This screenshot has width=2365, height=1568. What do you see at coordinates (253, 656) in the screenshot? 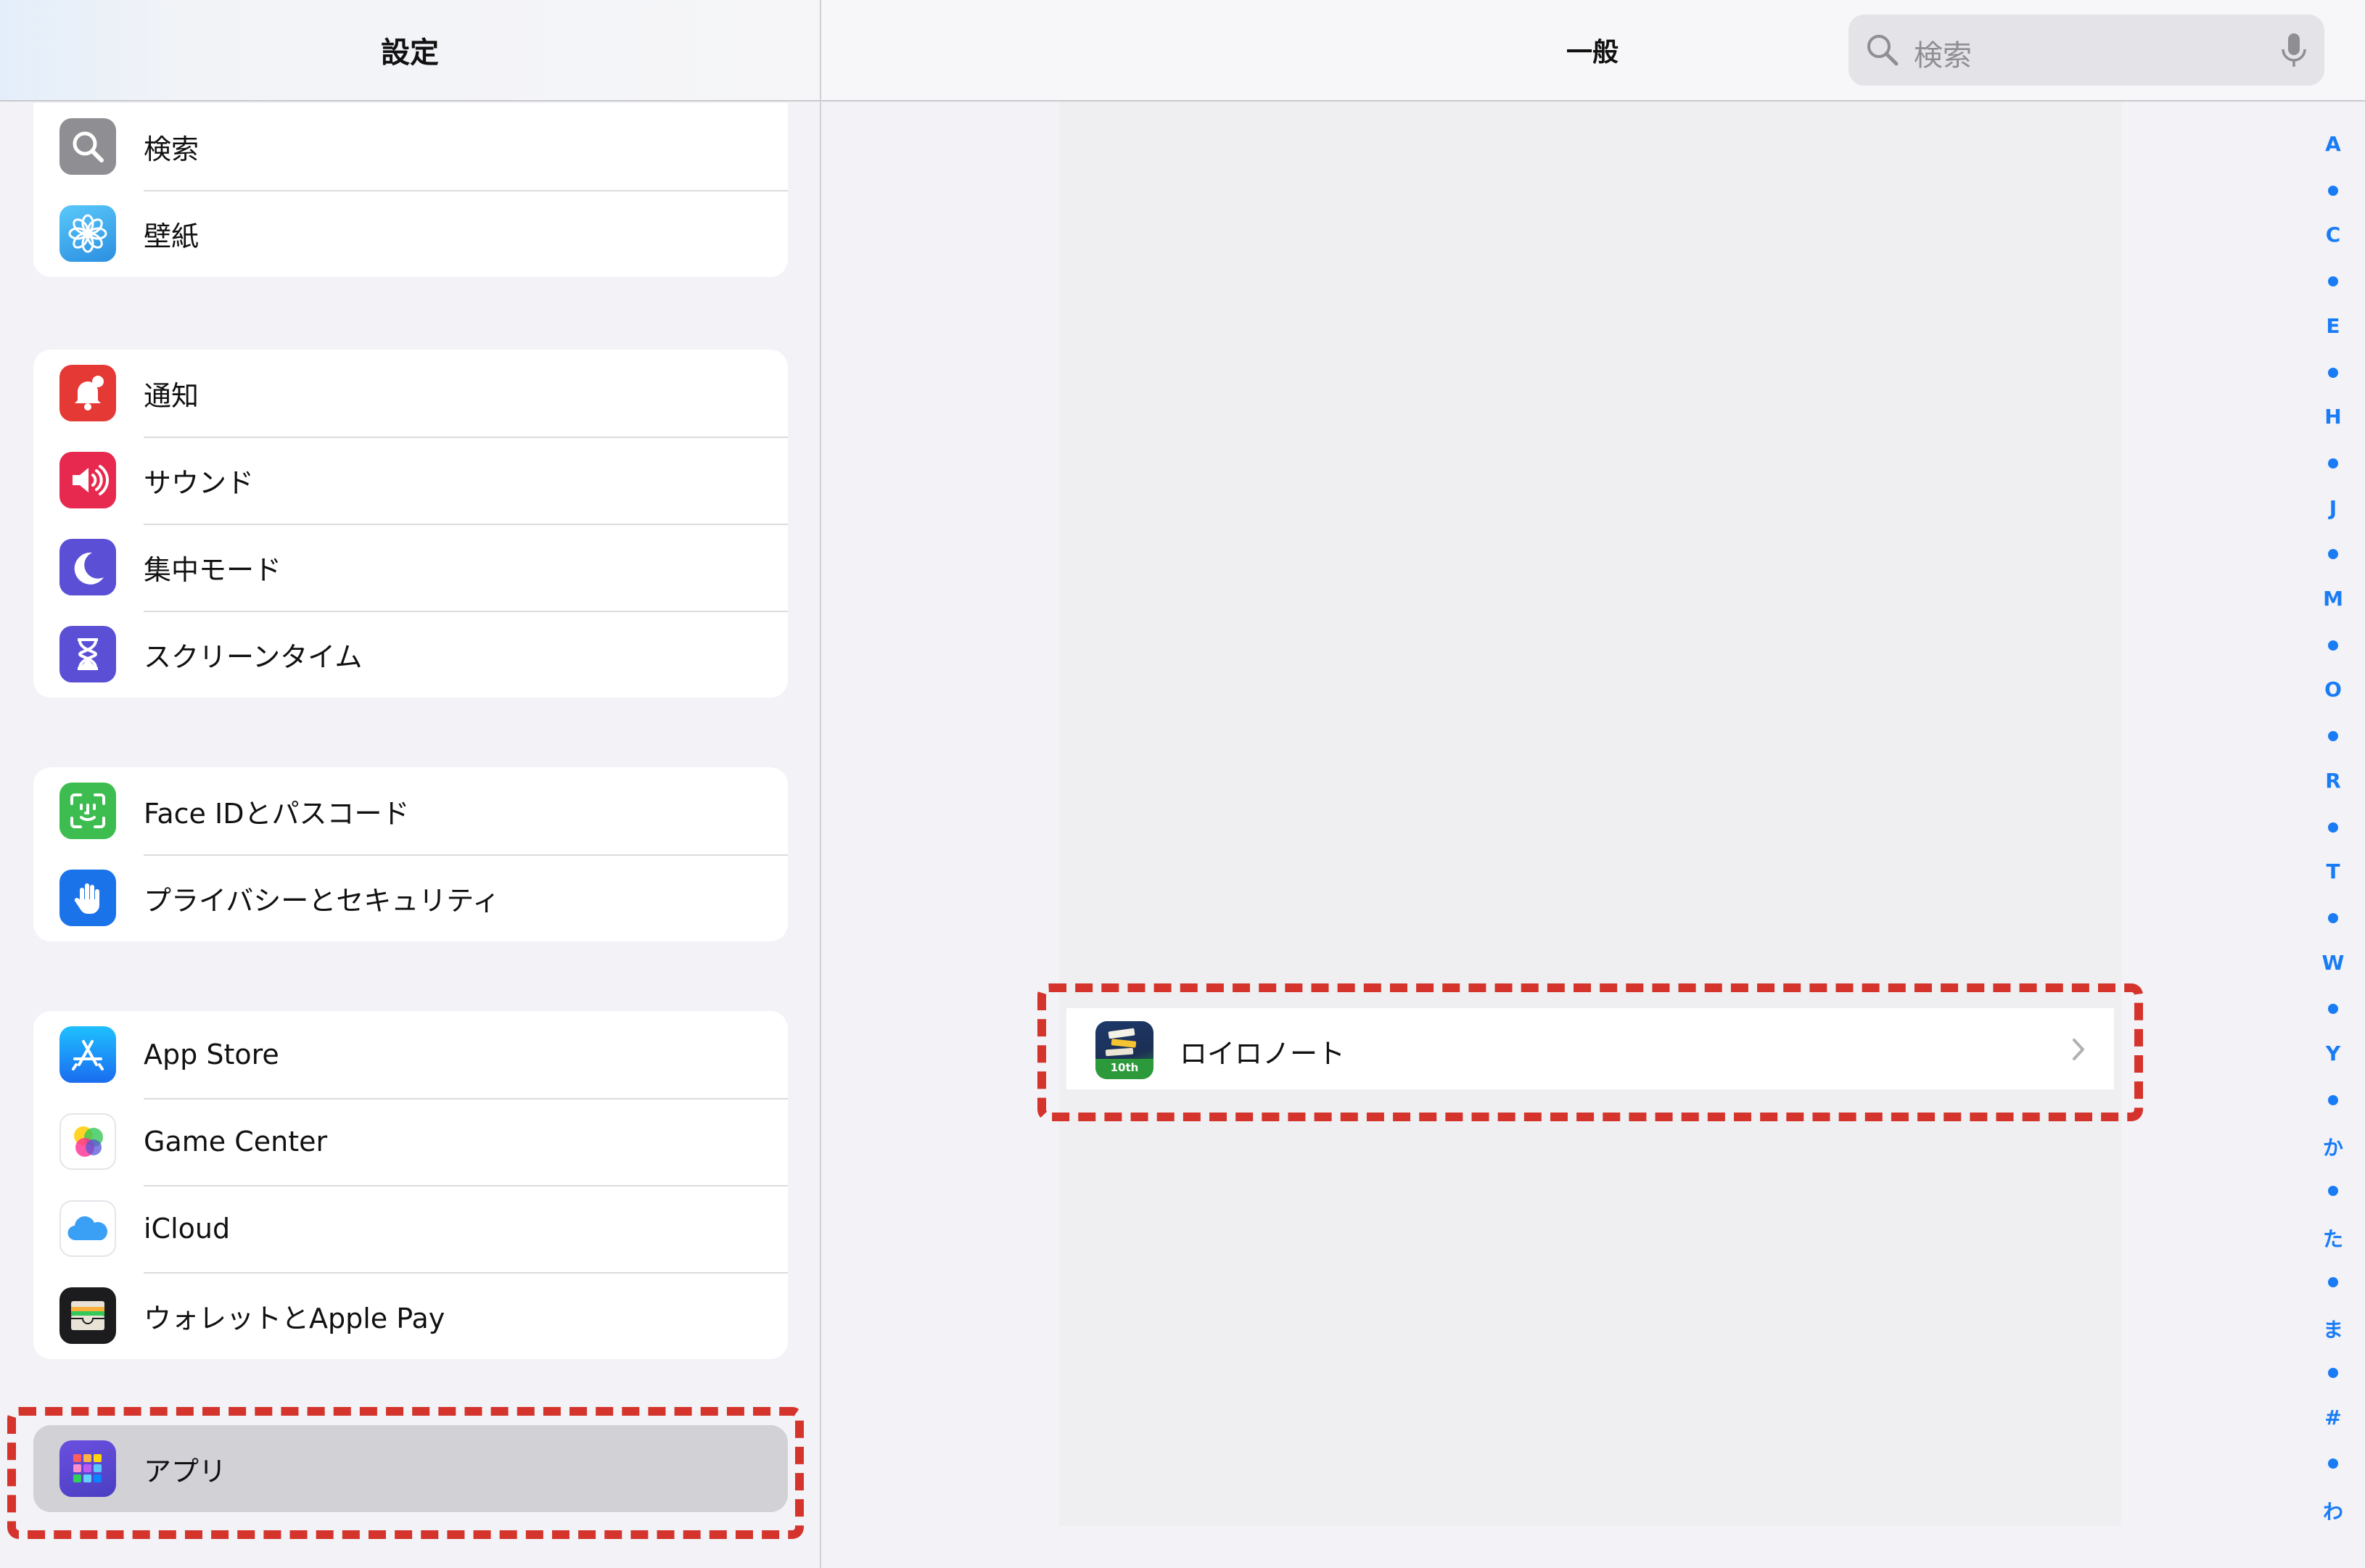
I see `sidebar-item-label: スクリーンタイム` at bounding box center [253, 656].